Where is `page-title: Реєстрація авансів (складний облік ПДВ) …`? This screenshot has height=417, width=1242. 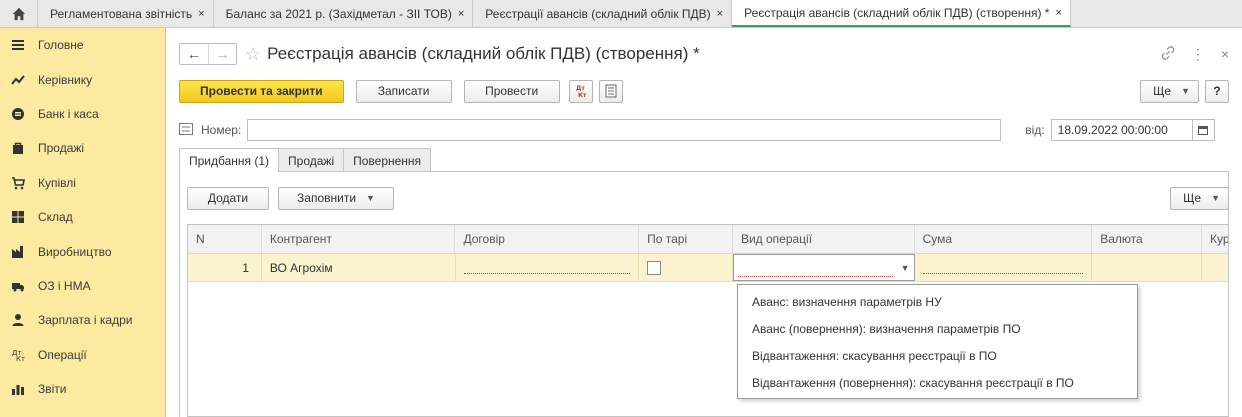 page-title: Реєстрація авансів (складний облік ПДВ) … is located at coordinates (483, 53).